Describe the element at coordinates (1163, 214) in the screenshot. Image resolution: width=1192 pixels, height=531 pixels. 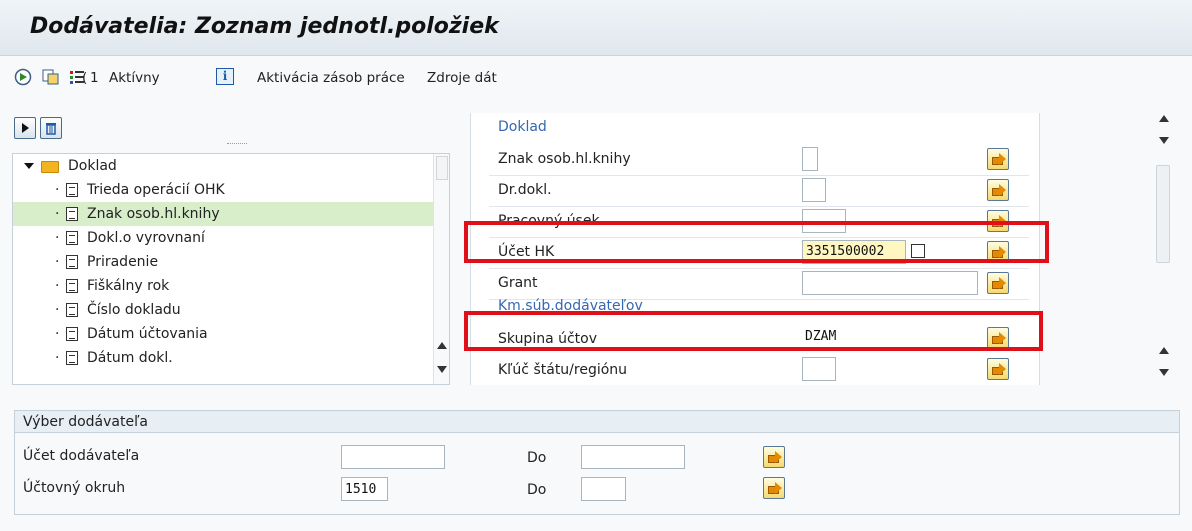
I see `form-scroll-thumb` at that location.